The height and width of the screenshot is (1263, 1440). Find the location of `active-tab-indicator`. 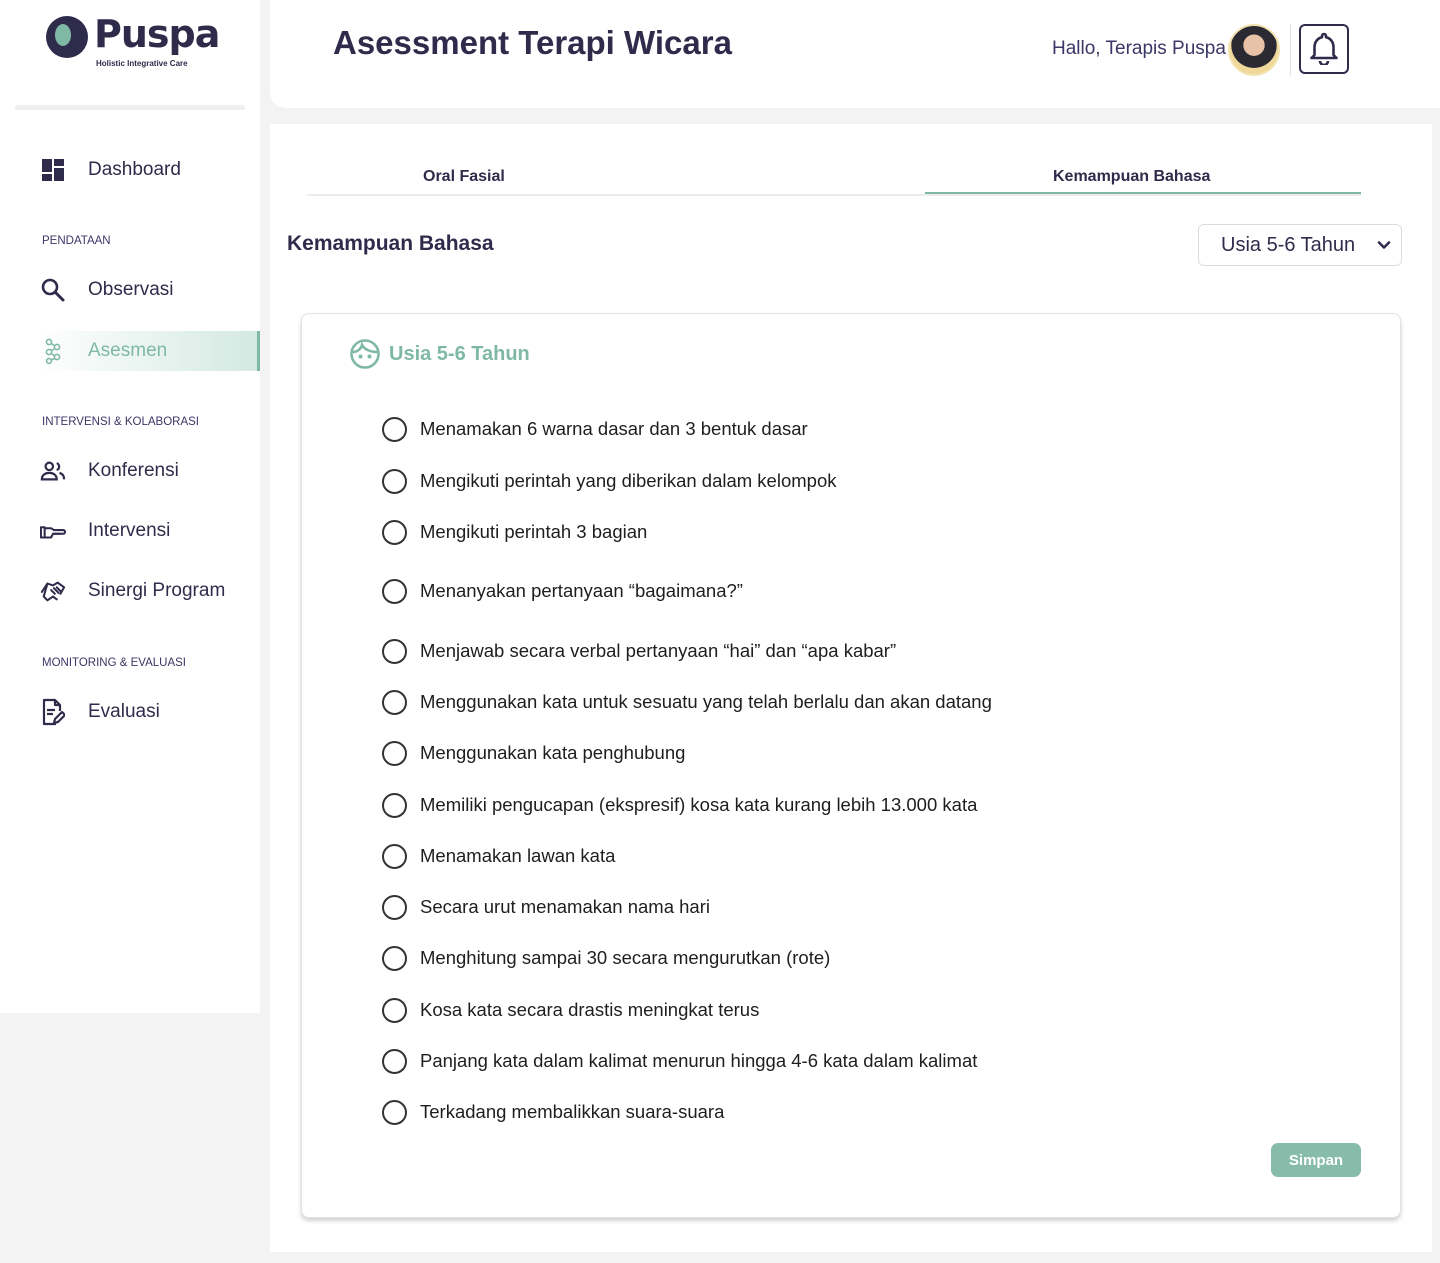

active-tab-indicator is located at coordinates (1143, 193).